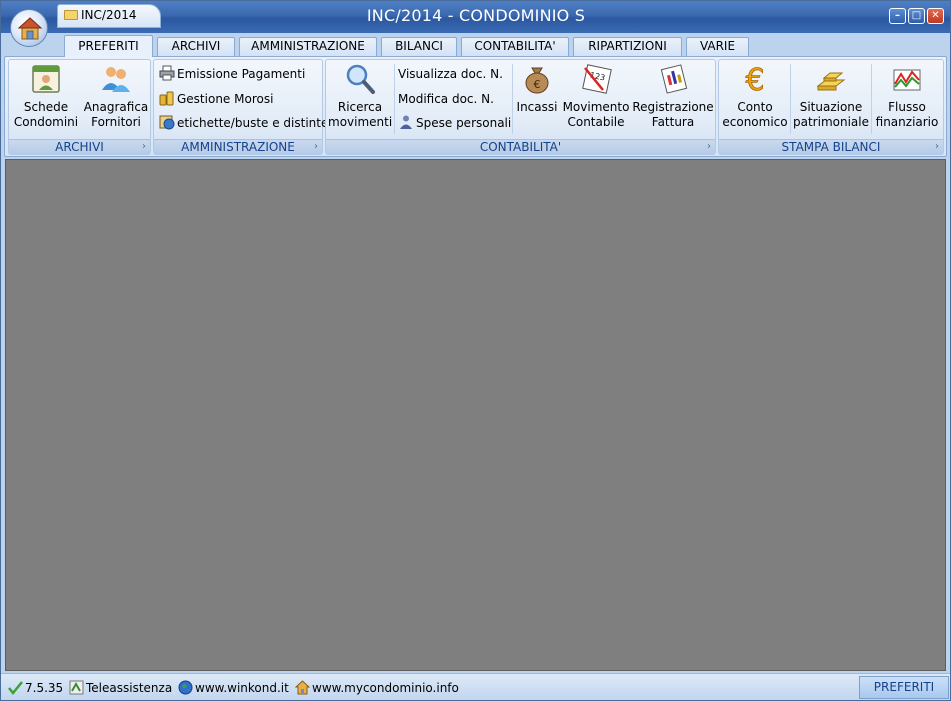  What do you see at coordinates (167, 73) in the screenshot?
I see `printer-icon` at bounding box center [167, 73].